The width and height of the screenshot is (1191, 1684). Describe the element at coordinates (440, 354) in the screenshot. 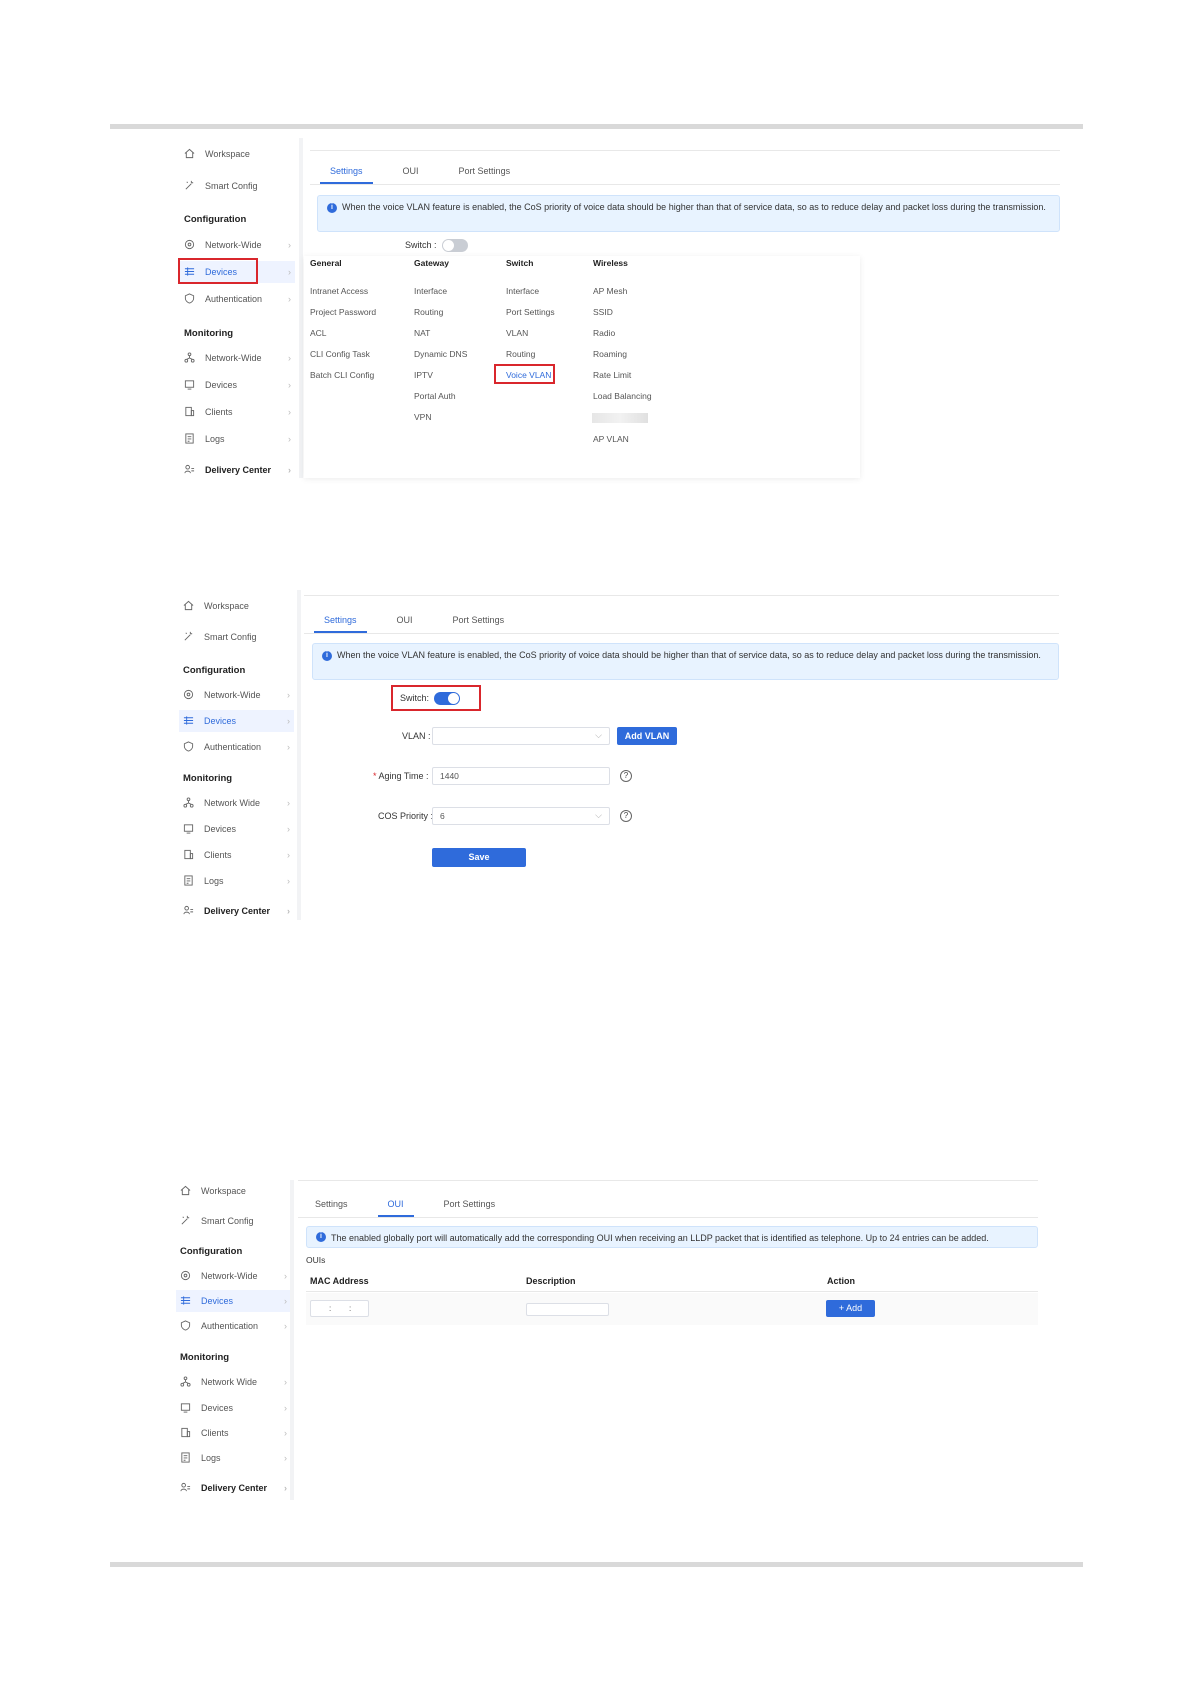

I see `menu-item-dynamic-dns: Dynamic DNS` at that location.